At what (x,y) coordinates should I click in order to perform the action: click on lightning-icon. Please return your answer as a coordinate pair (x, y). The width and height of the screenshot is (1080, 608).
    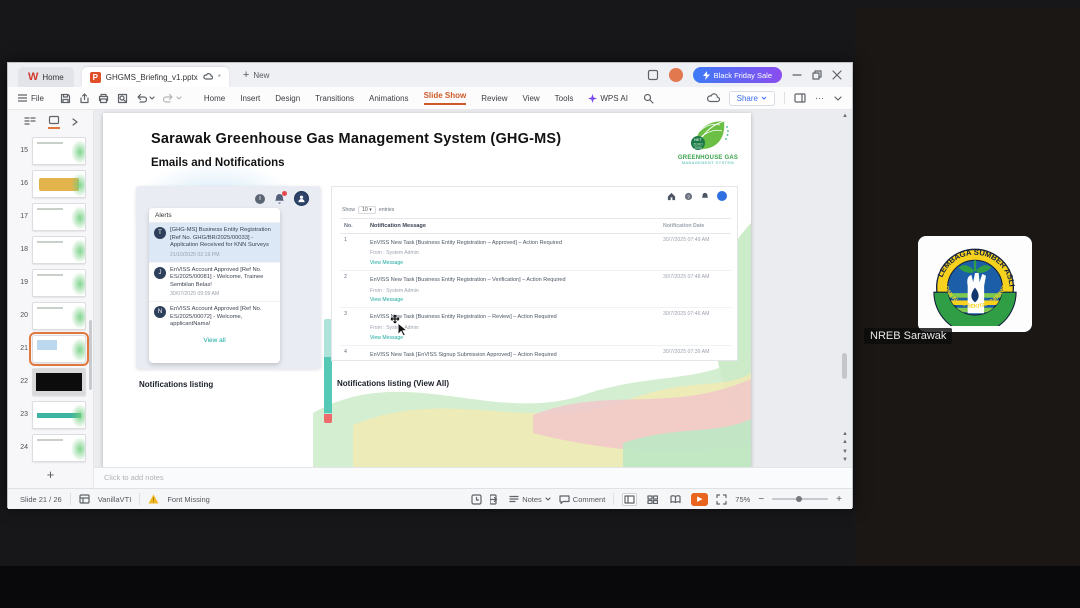
    Looking at the image, I should click on (706, 75).